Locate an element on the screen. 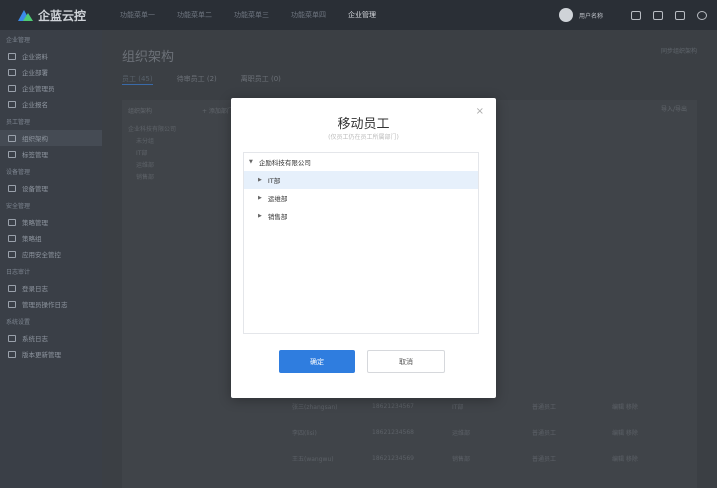 Image resolution: width=717 pixels, height=488 pixels. sidebar-item-label: 企业报名 is located at coordinates (35, 105).